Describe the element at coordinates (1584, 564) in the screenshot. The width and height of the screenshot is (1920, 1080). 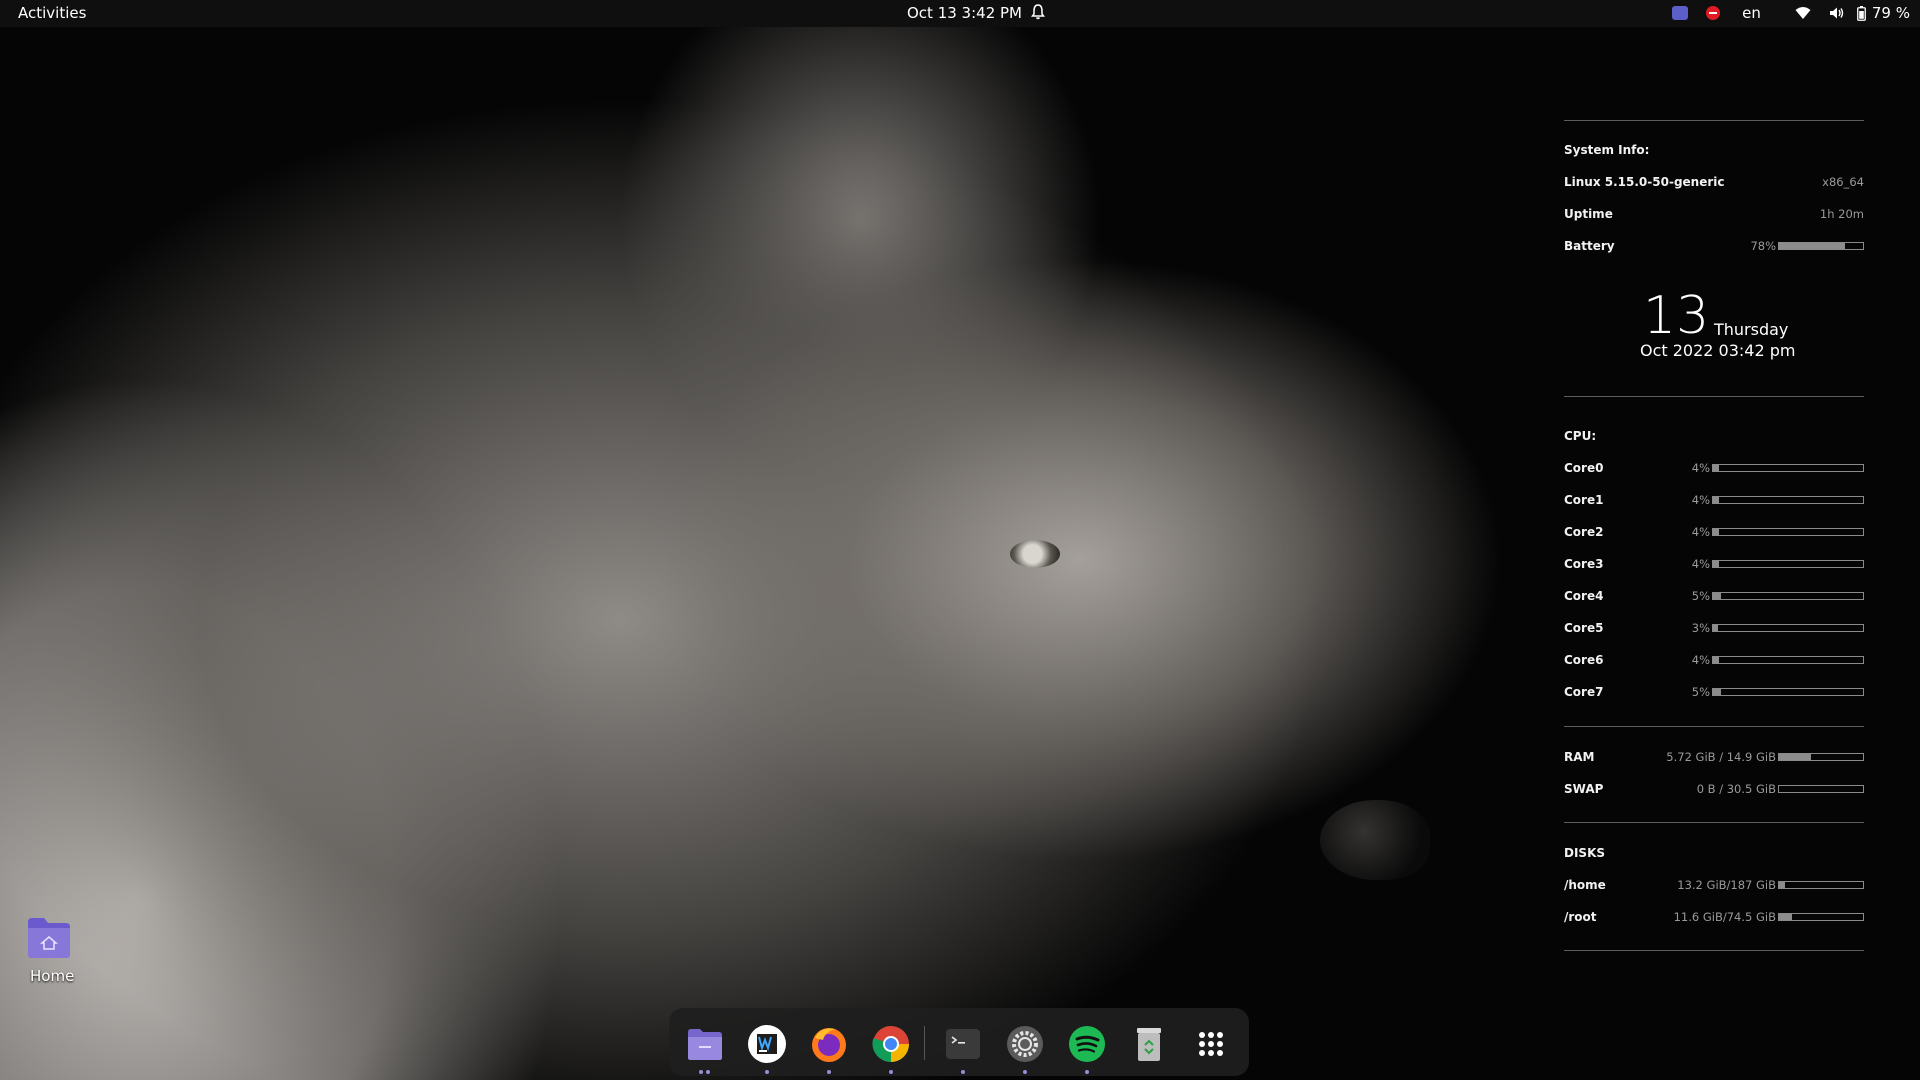
I see `core-label: Core3` at that location.